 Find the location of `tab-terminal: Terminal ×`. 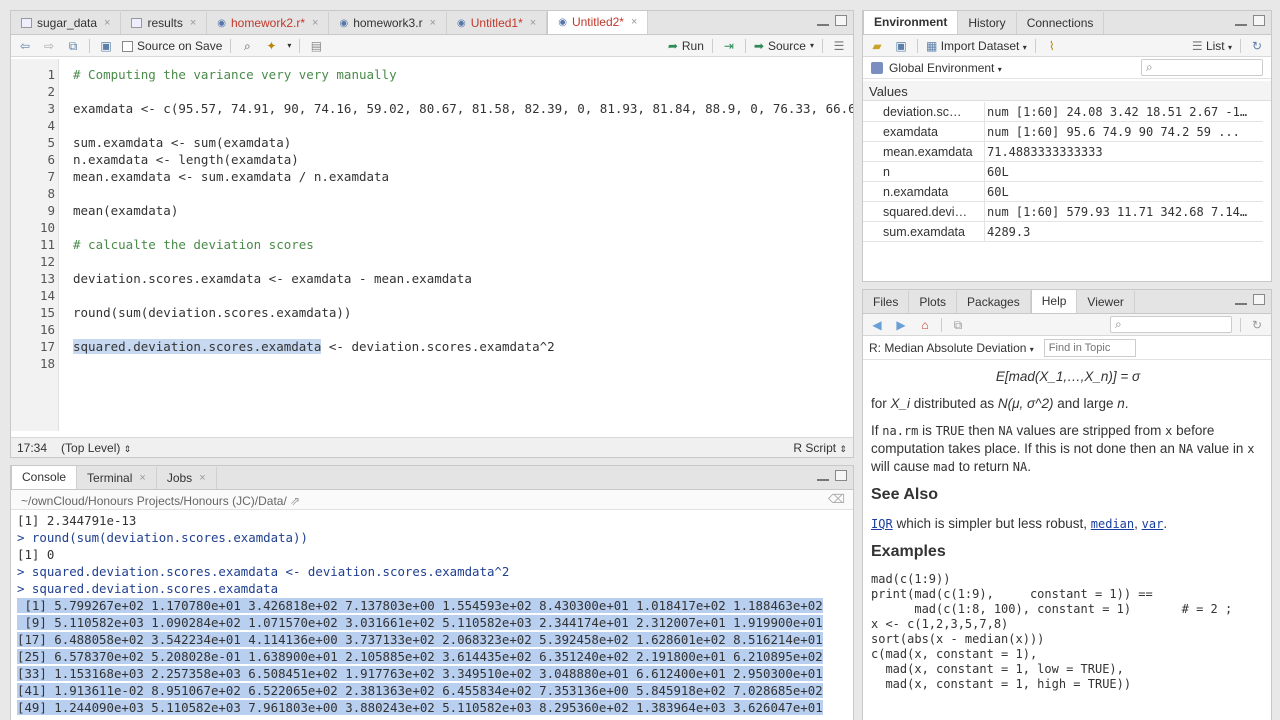

tab-terminal: Terminal × is located at coordinates (117, 478).